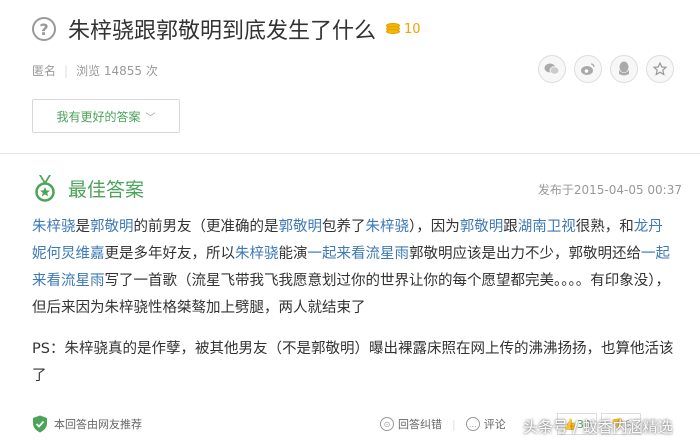 The width and height of the screenshot is (700, 444). Describe the element at coordinates (44, 29) in the screenshot. I see `question-circle-icon: ?` at that location.